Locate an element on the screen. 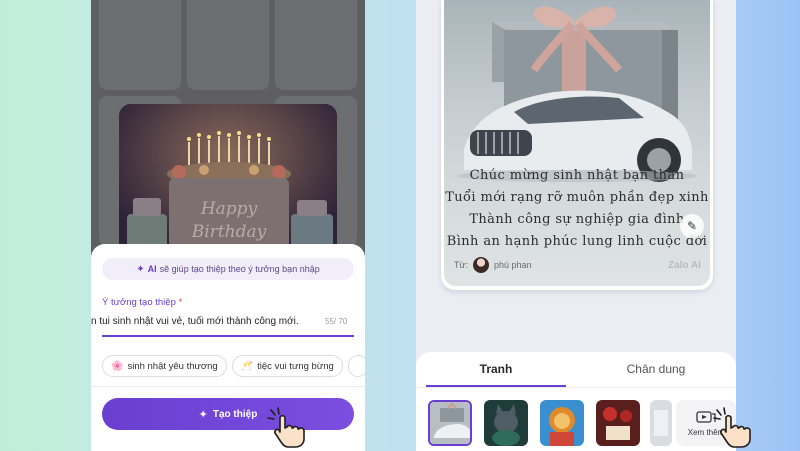  sender-name: phú phan is located at coordinates (513, 265).